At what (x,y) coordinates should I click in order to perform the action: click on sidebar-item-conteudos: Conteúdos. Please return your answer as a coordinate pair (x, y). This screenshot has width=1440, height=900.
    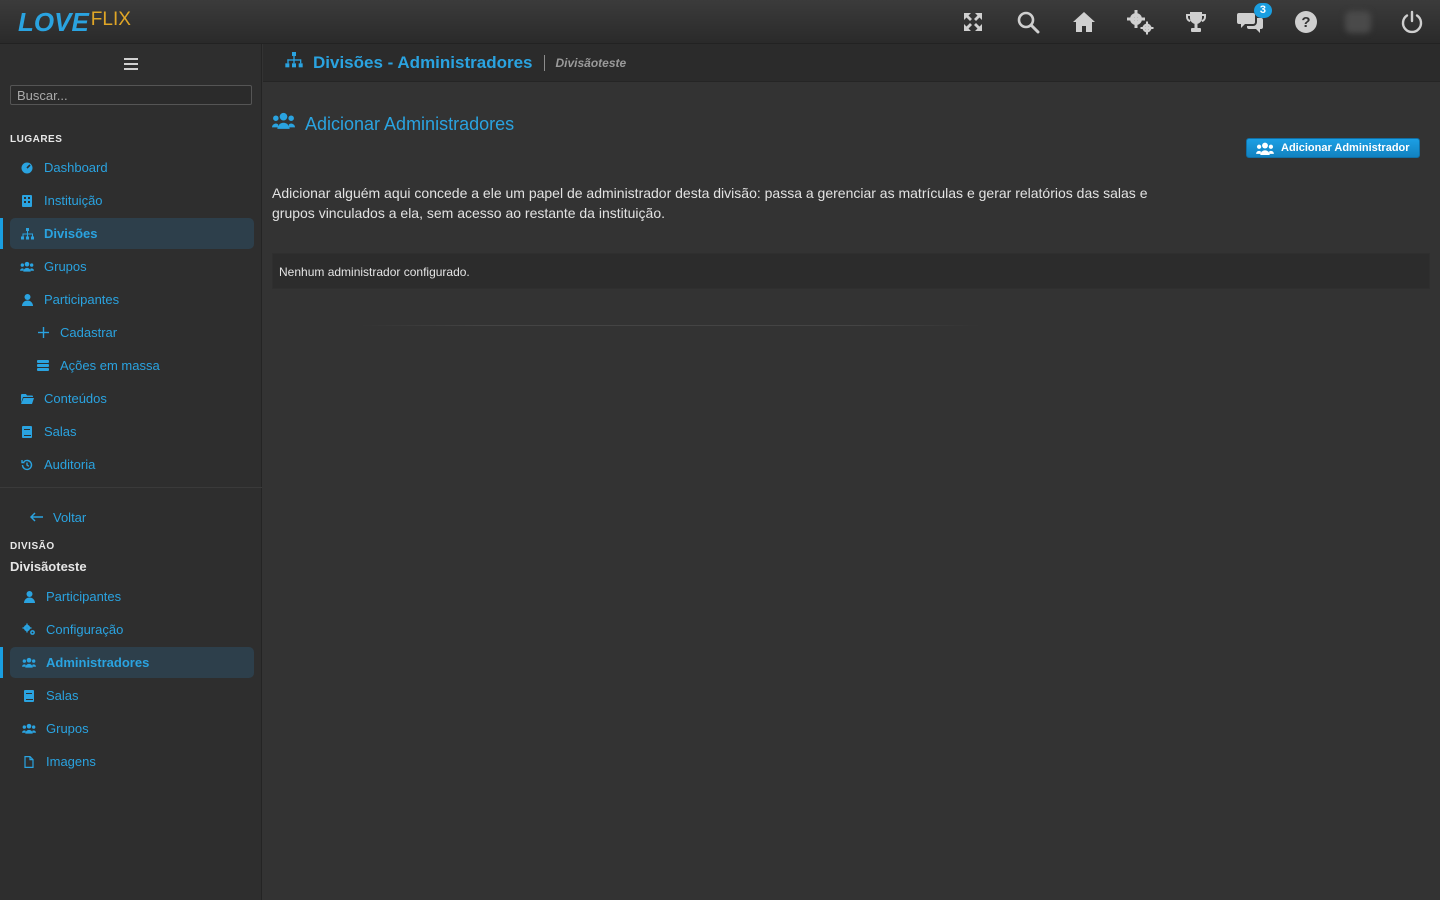
    Looking at the image, I should click on (132, 398).